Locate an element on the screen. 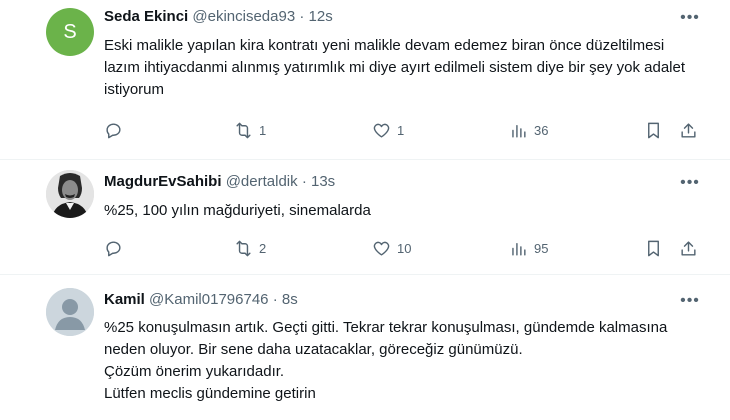 This screenshot has height=420, width=730. tweet-text: %25, 100 yılın mağduriyeti, sinemalarda is located at coordinates (237, 210).